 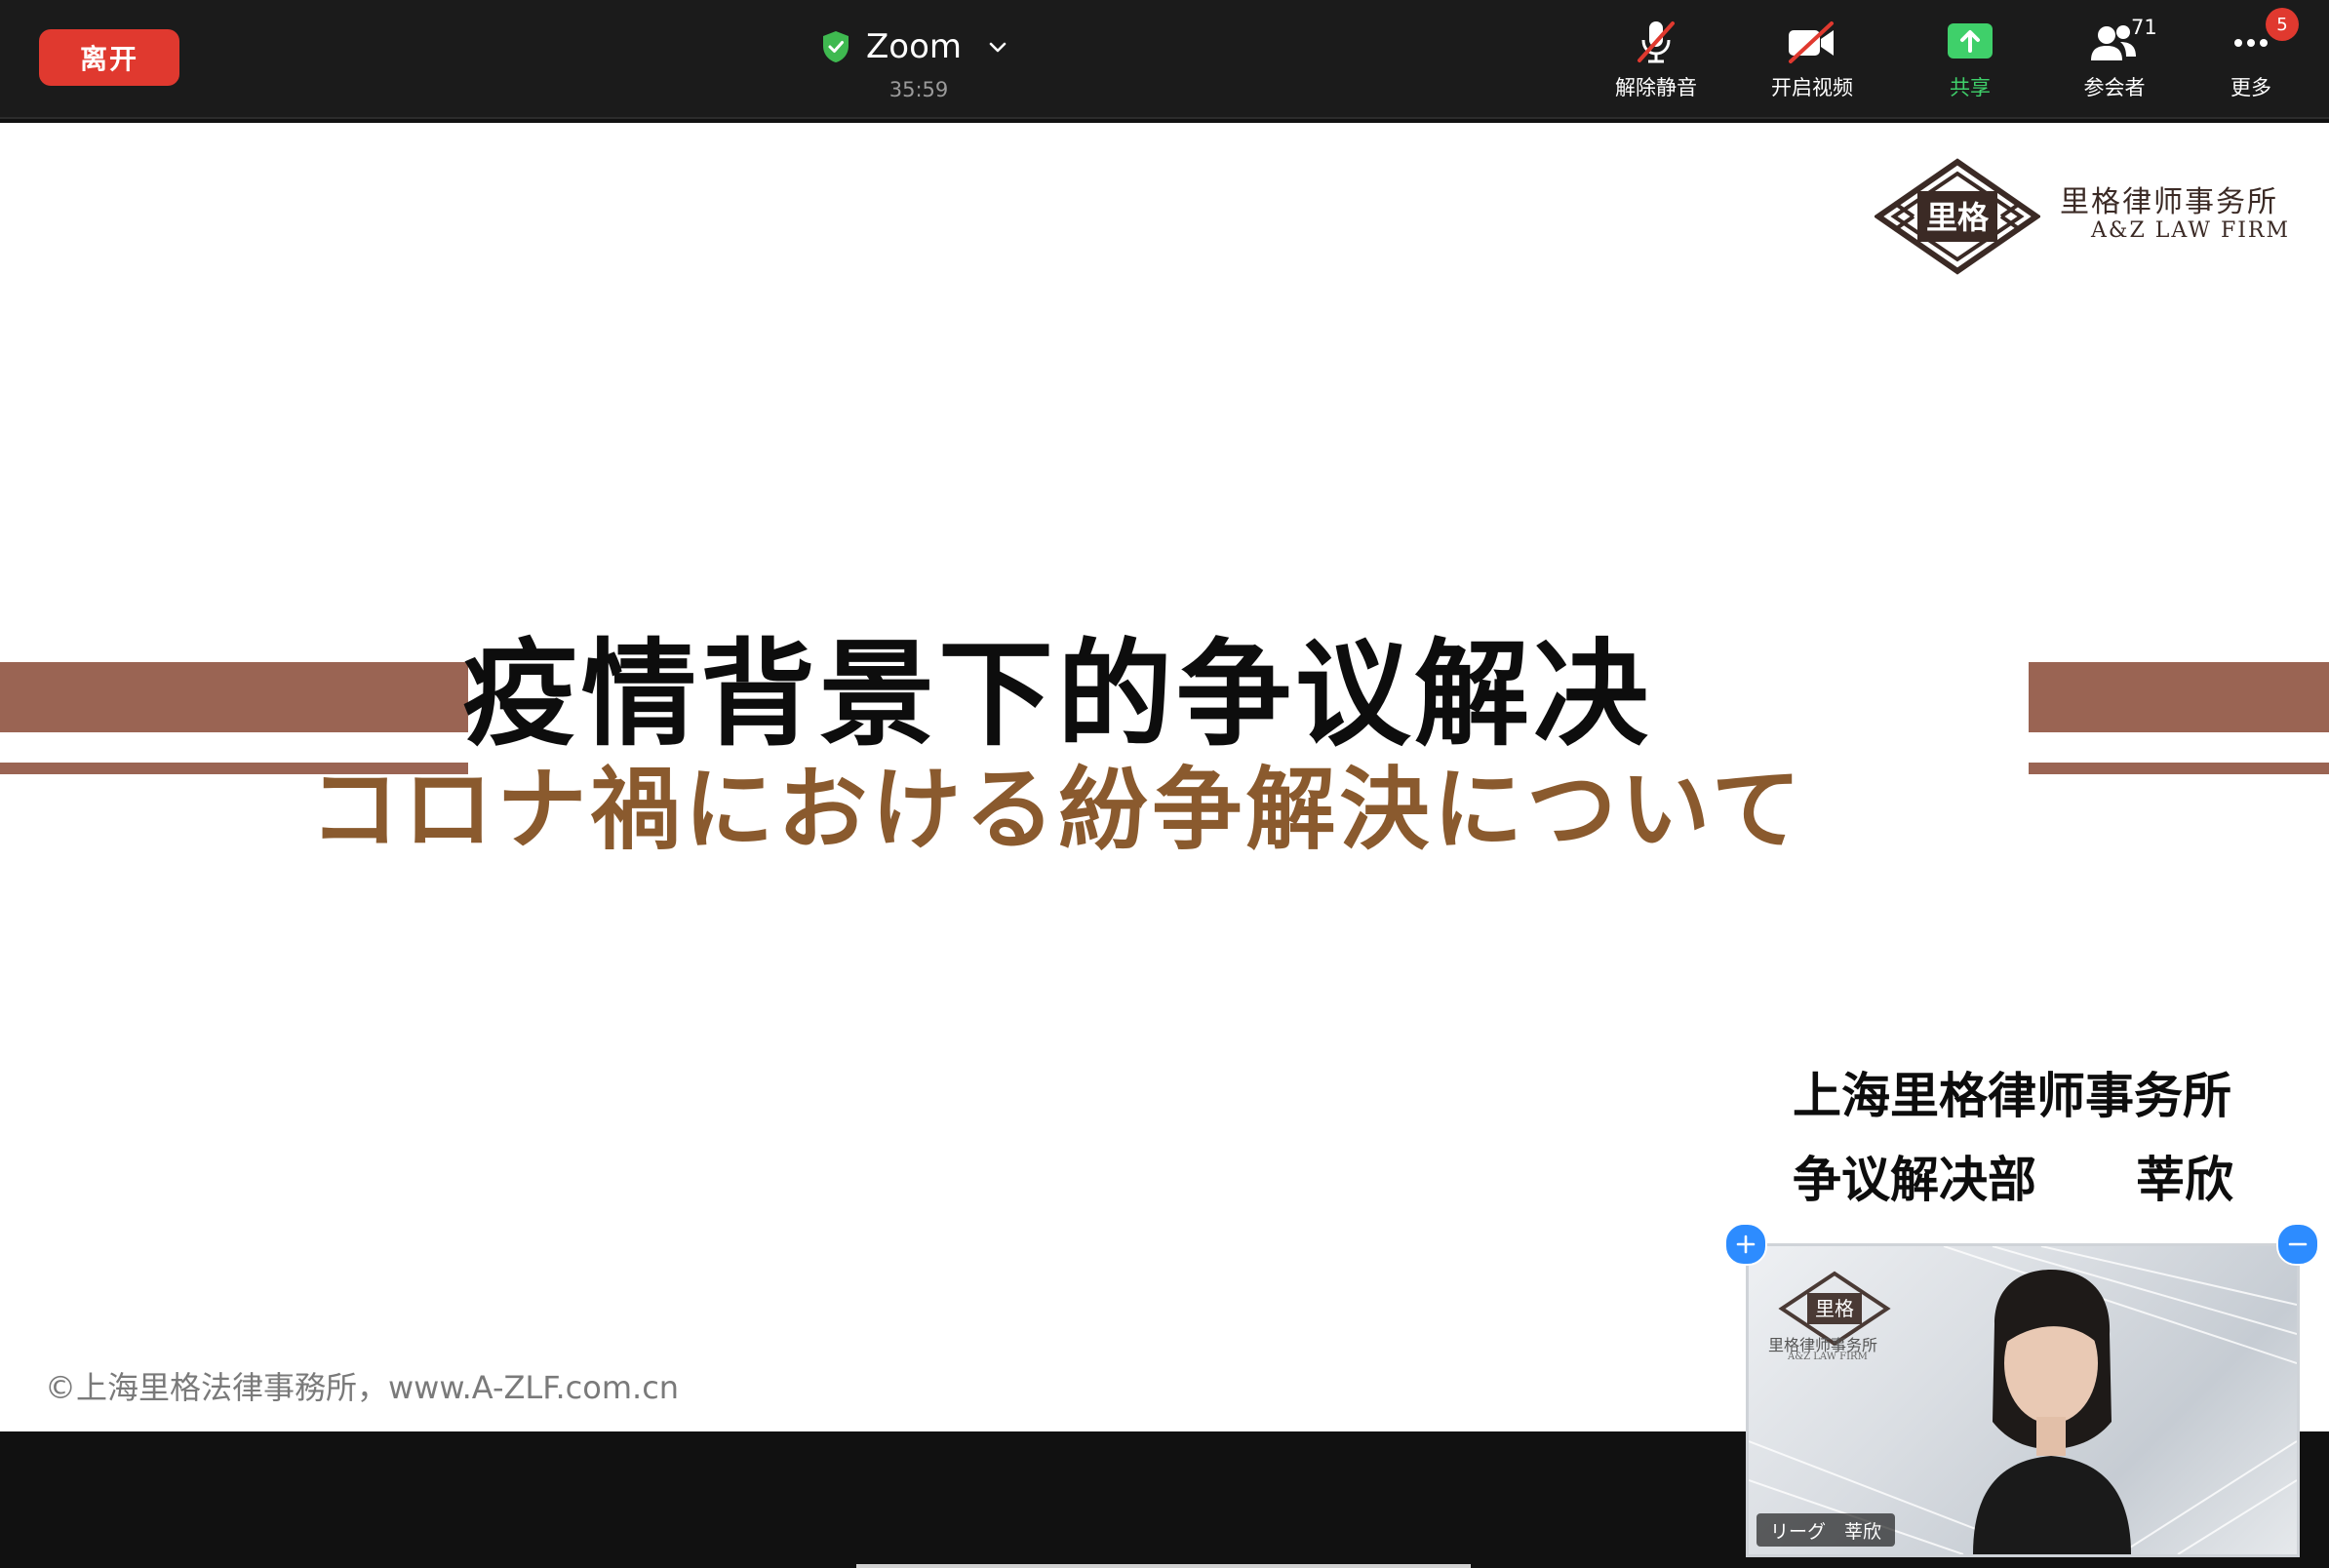 I want to click on minus-icon, so click(x=2298, y=1244).